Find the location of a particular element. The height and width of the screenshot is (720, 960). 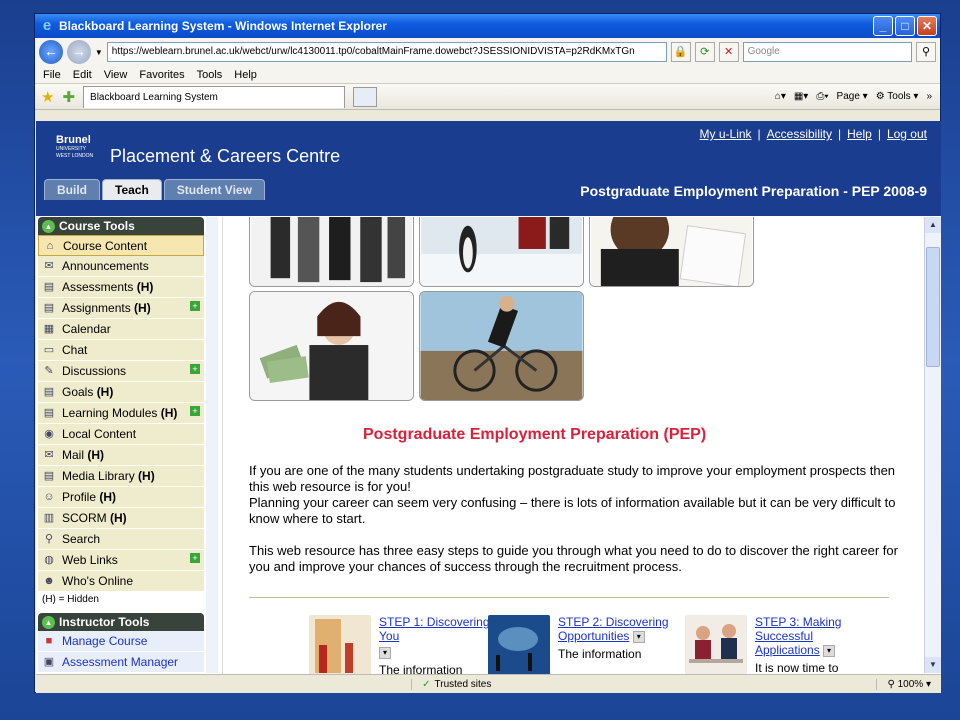

tool-label: Profile is located at coordinates (81, 497).